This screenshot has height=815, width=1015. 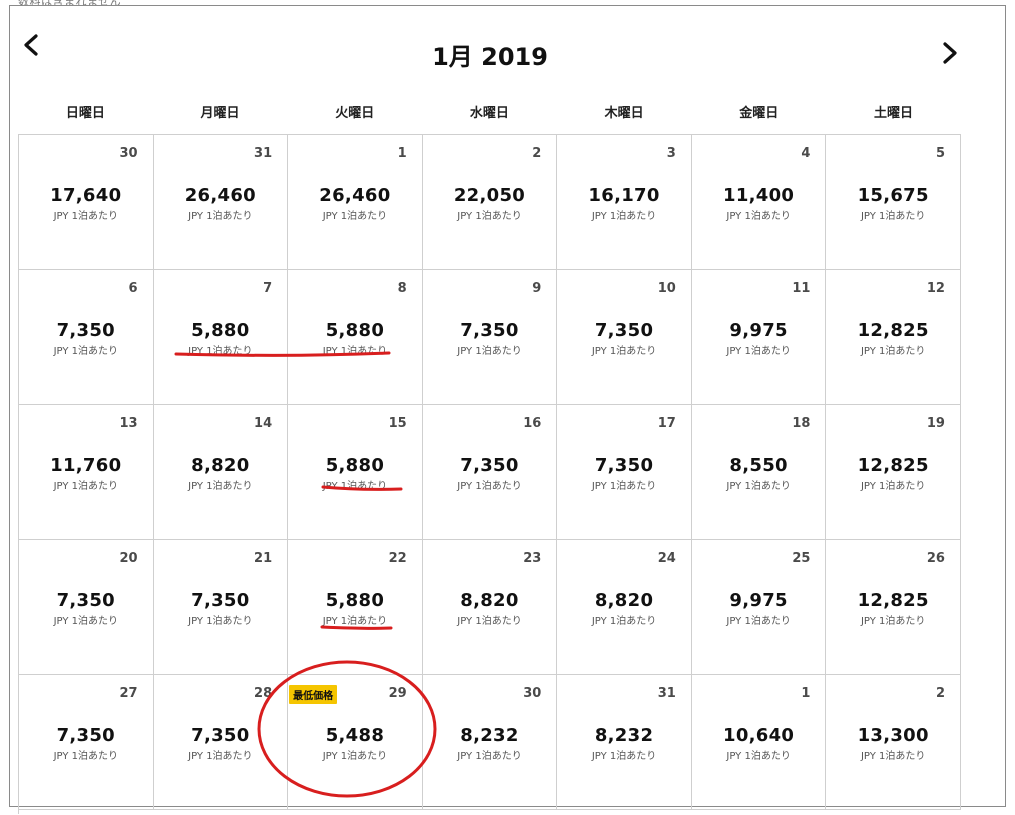 I want to click on calendar-day-cell: 7 5,880 JPY 1泊あたり, so click(x=221, y=337).